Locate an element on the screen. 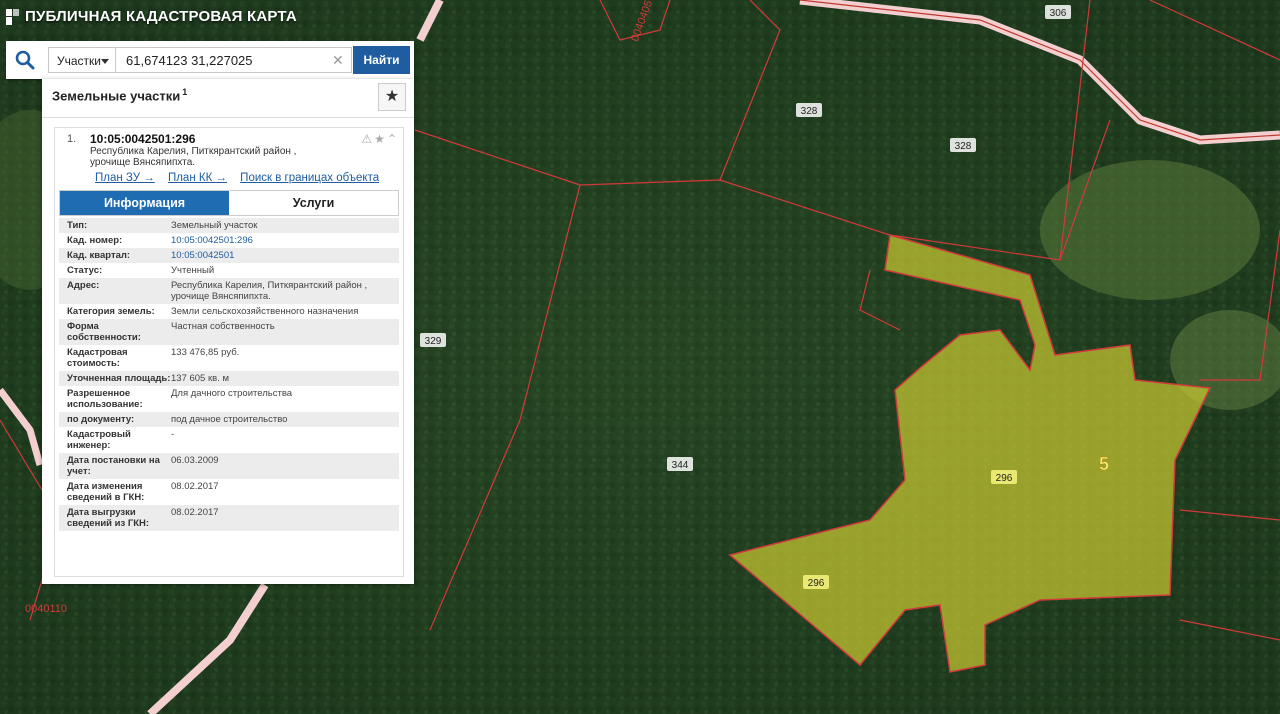  tab-information: Информация is located at coordinates (144, 203).